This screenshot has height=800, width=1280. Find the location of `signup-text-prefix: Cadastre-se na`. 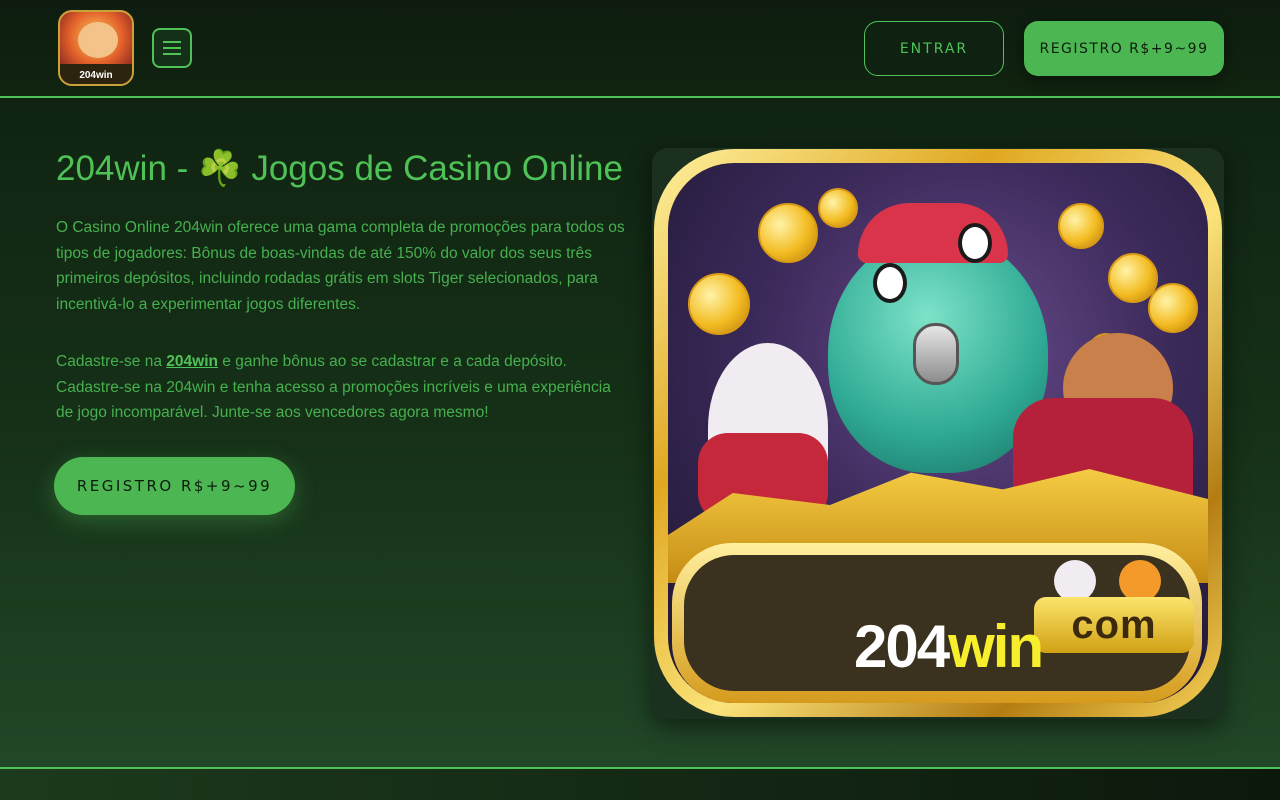

signup-text-prefix: Cadastre-se na is located at coordinates (111, 361).